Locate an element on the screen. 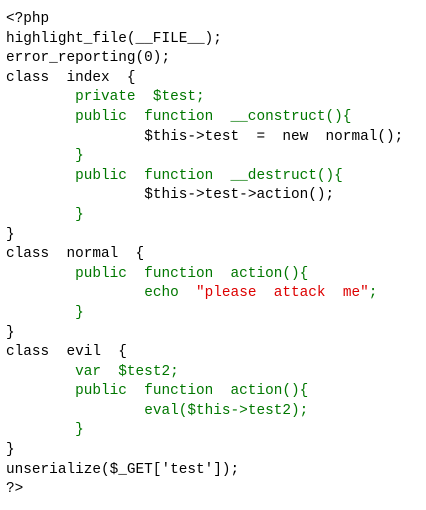 Image resolution: width=426 pixels, height=510 pixels. code-line: highlight_file(__FILE__); is located at coordinates (213, 40).